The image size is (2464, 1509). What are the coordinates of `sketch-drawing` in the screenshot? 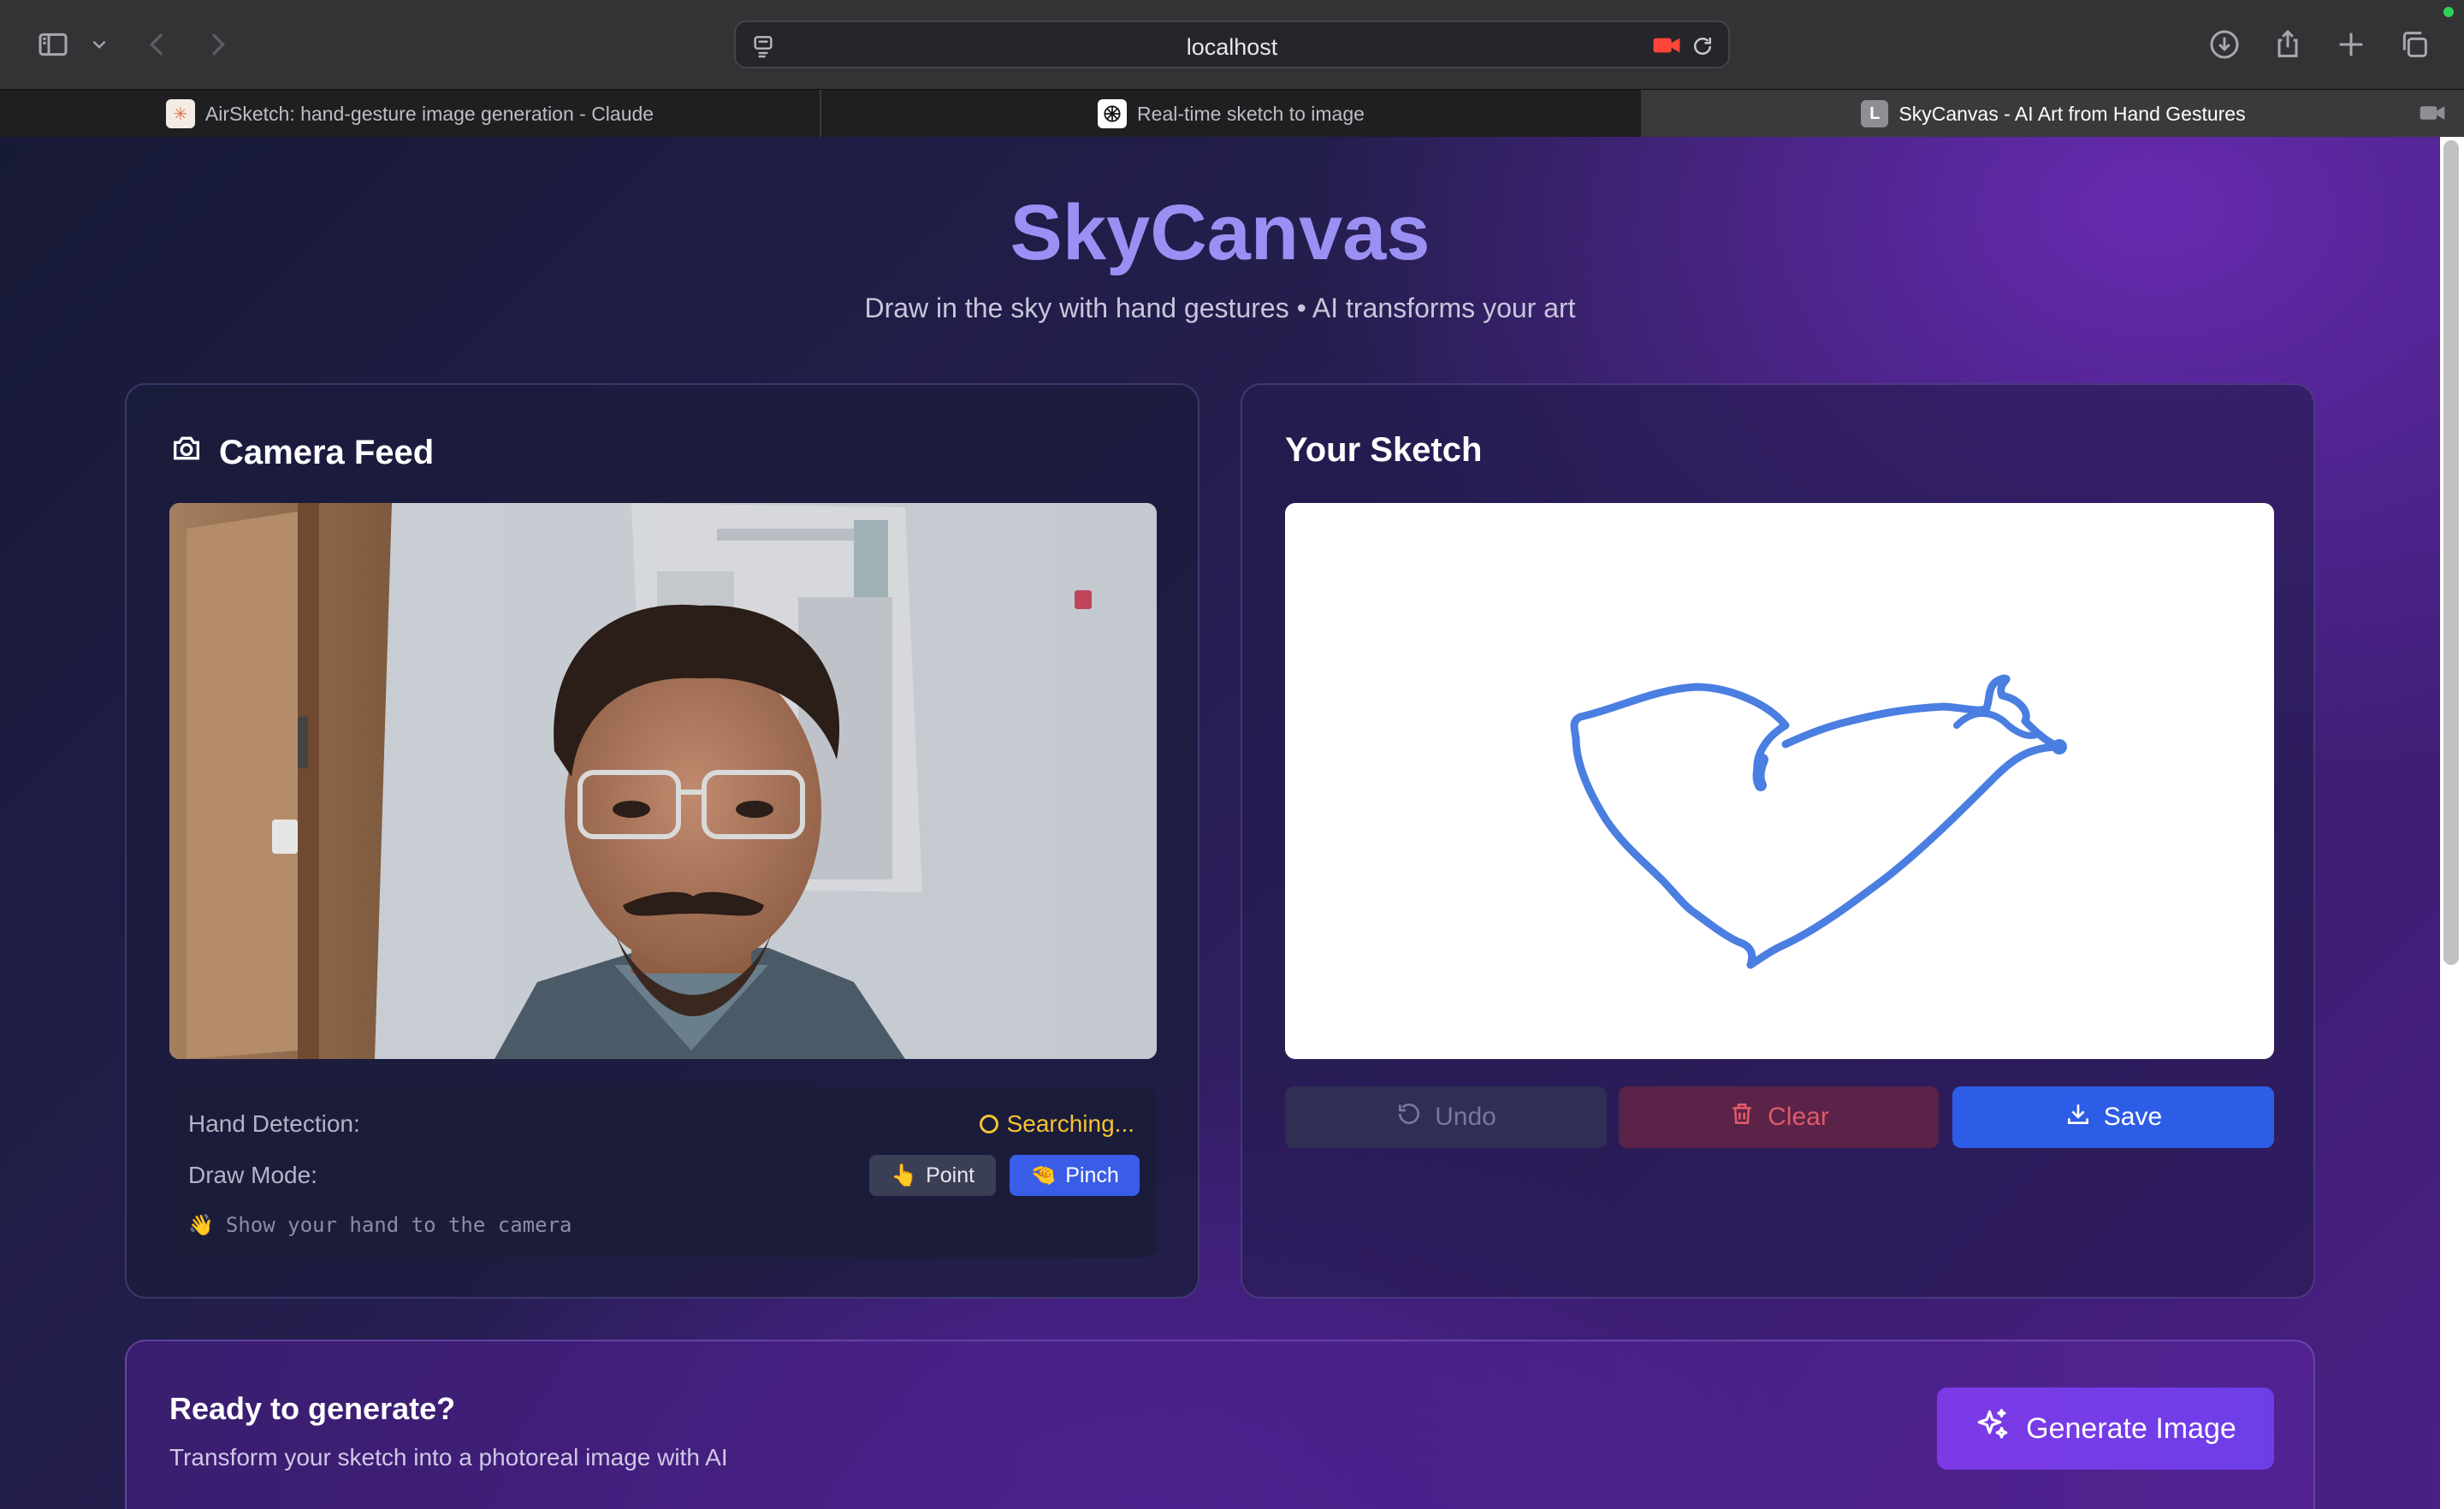 It's located at (1818, 821).